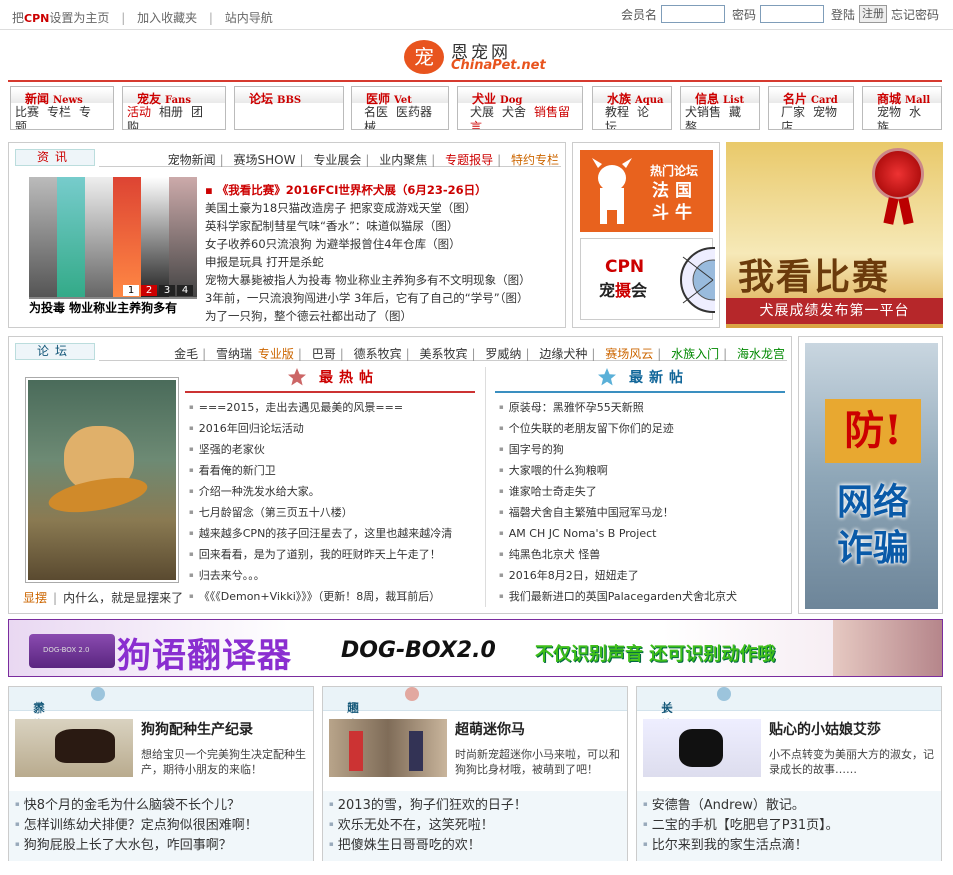 The width and height of the screenshot is (953, 875). I want to click on hot-post-item: 看看俺的新门卫, so click(331, 470).